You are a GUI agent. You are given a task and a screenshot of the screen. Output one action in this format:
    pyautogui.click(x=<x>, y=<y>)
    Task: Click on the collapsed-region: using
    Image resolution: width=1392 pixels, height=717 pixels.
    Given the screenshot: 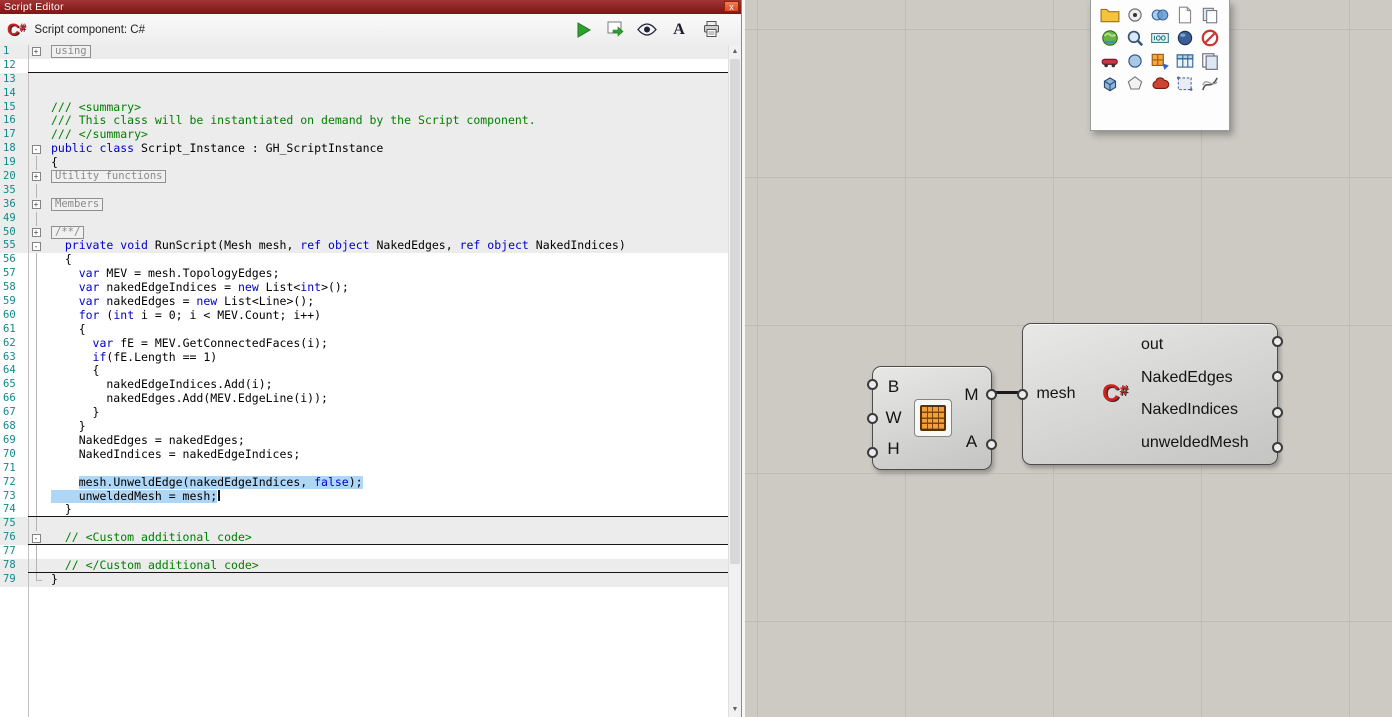 What is the action you would take?
    pyautogui.click(x=71, y=51)
    